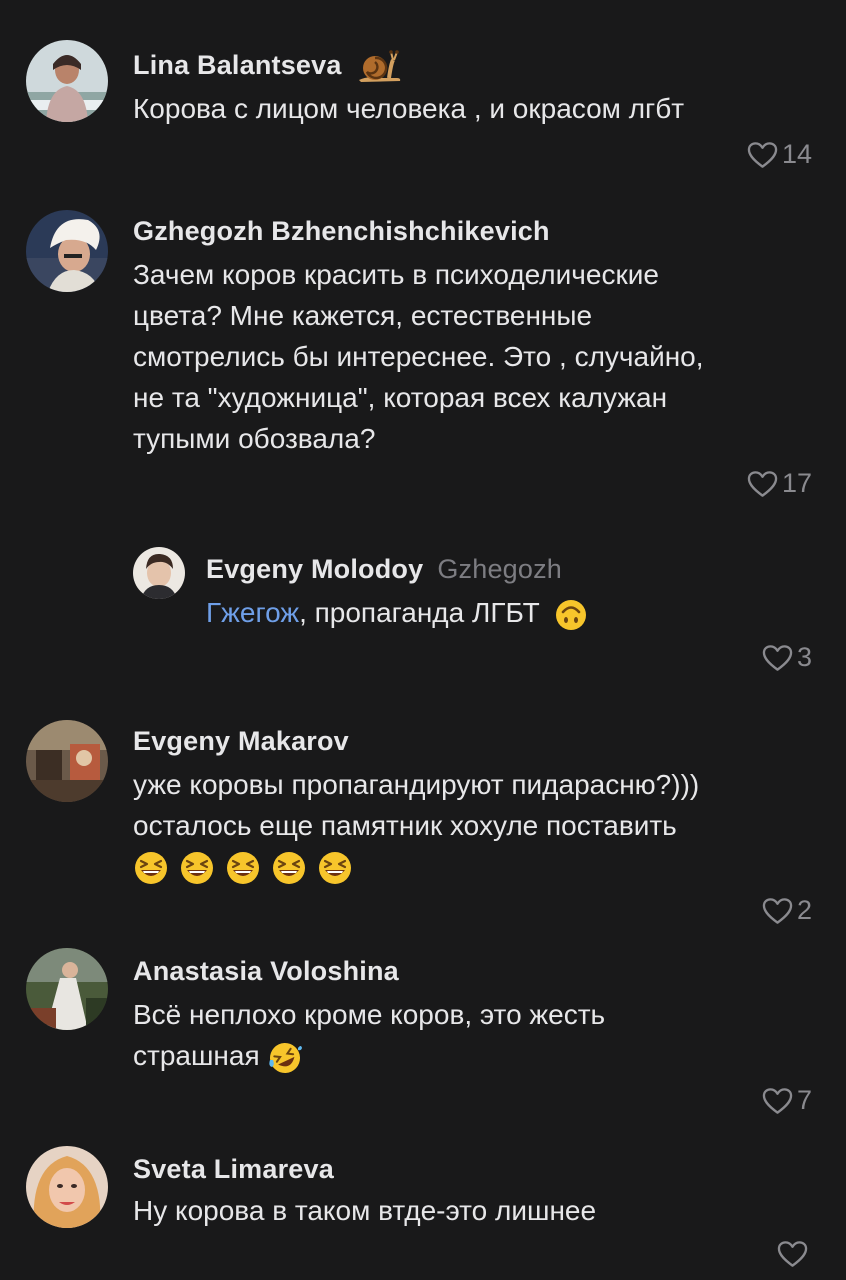 The height and width of the screenshot is (1280, 846). What do you see at coordinates (365, 1210) in the screenshot?
I see `comment-text: Ну корова в таком втде-это лишнее` at bounding box center [365, 1210].